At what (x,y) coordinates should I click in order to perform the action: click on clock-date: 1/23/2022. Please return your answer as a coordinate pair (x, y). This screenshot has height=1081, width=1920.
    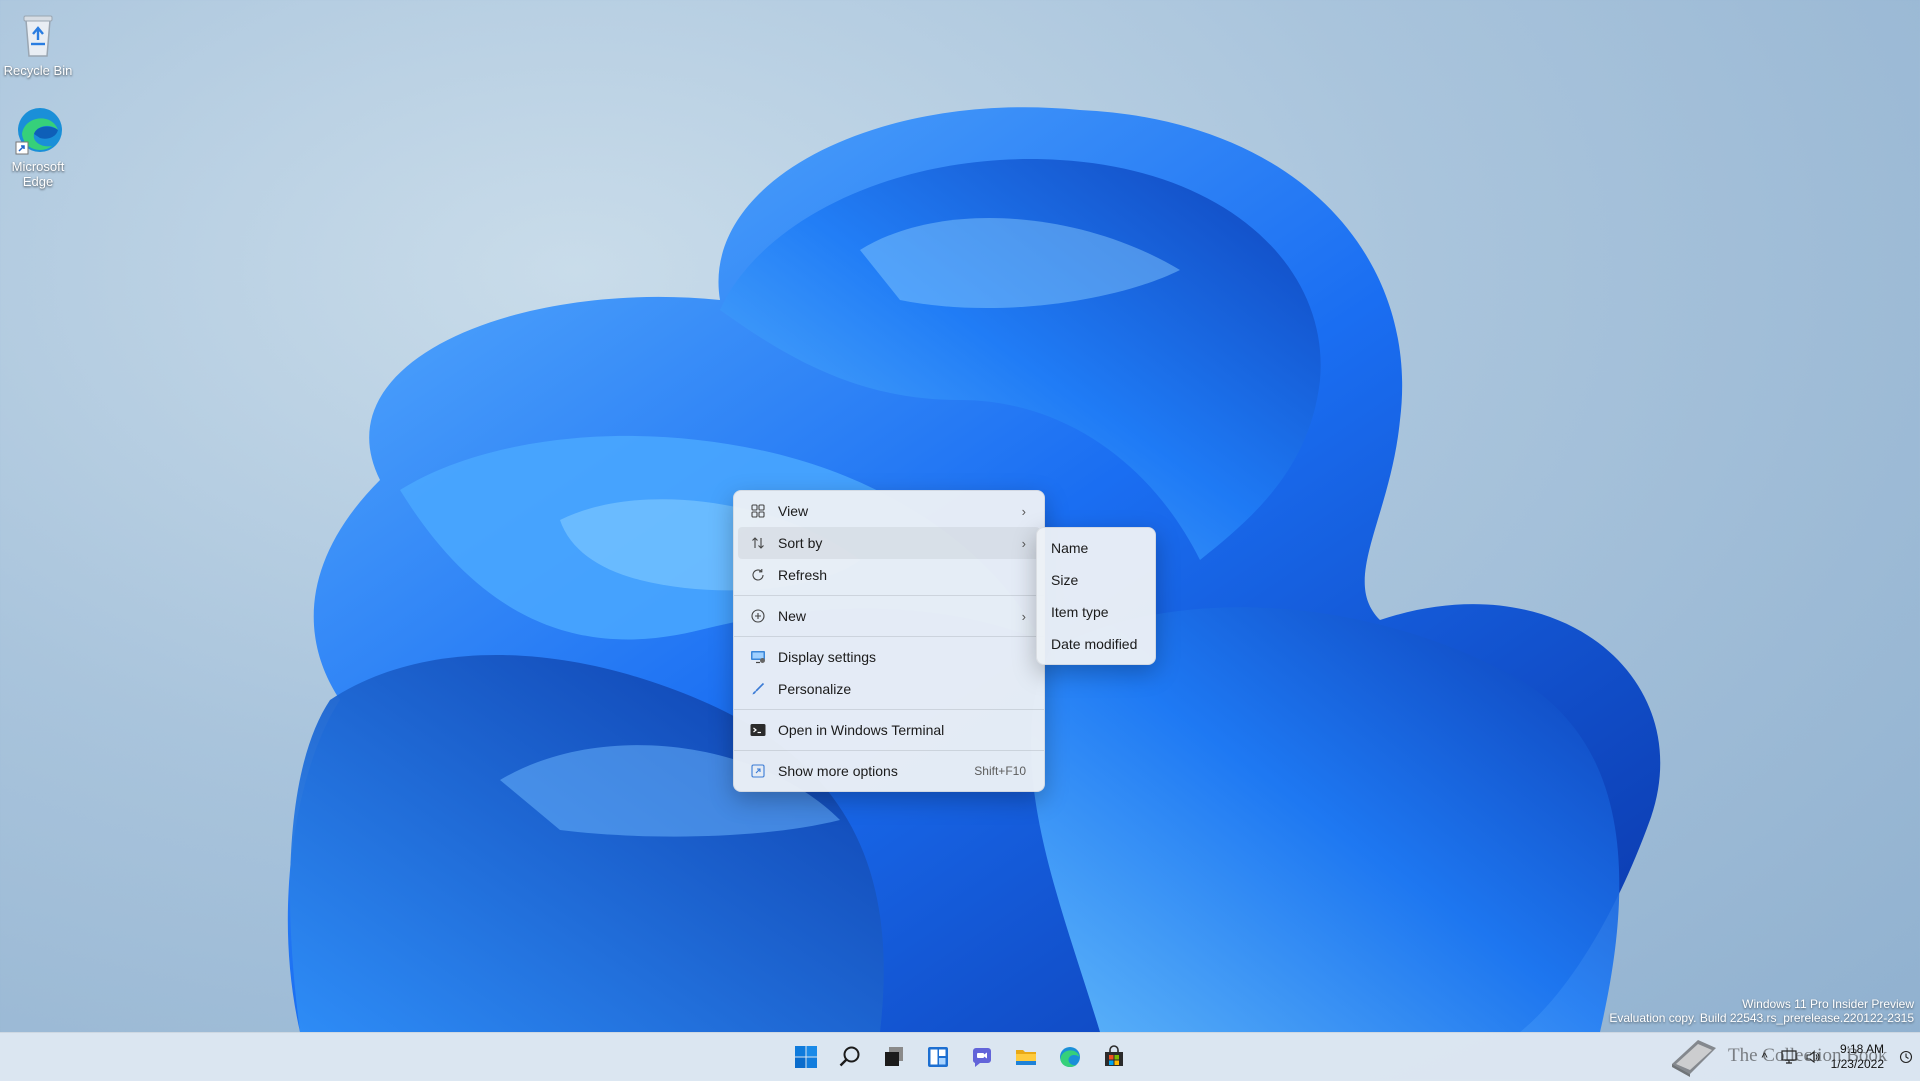
    Looking at the image, I should click on (1857, 1064).